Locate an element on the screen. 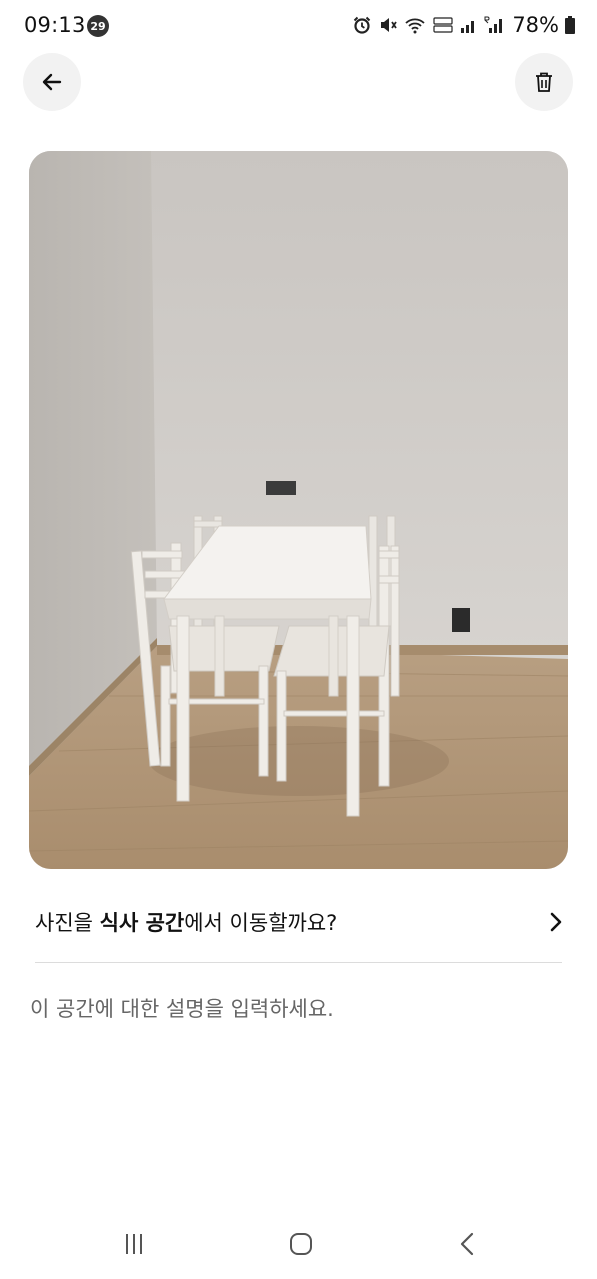 Image resolution: width=597 pixels, height=1279 pixels. battery-icon is located at coordinates (570, 25).